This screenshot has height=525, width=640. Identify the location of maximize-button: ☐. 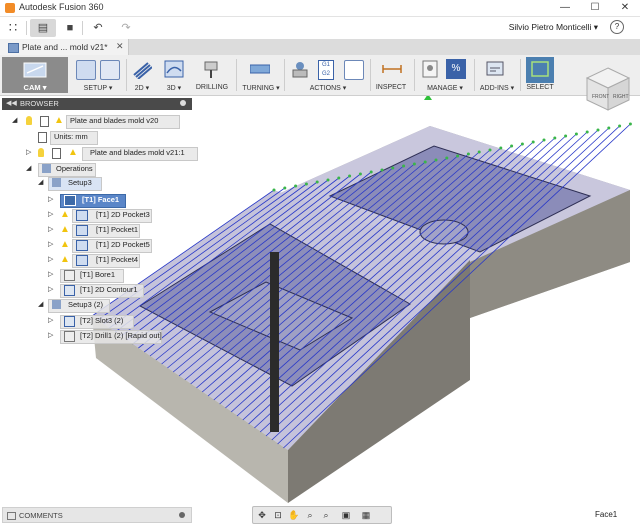
(595, 8).